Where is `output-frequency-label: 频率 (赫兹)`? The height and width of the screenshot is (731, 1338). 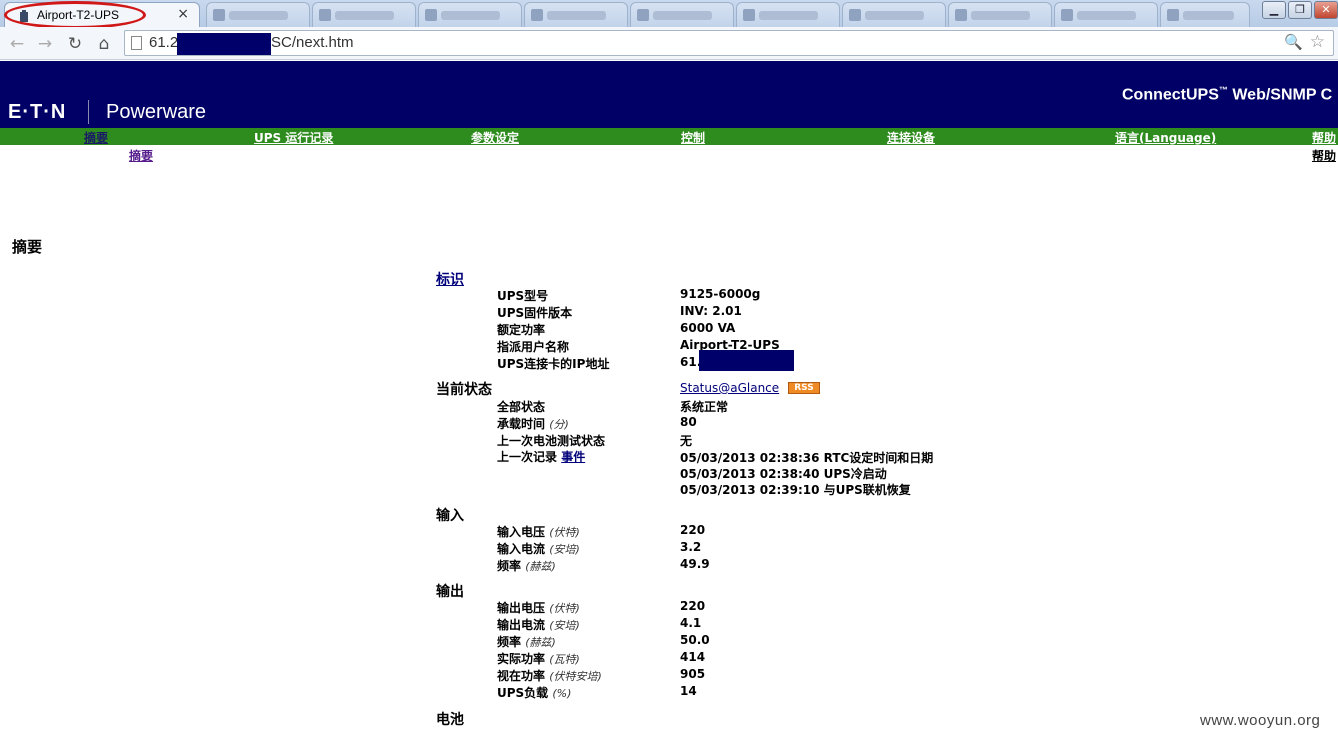
output-frequency-label: 频率 (赫兹) is located at coordinates (526, 641).